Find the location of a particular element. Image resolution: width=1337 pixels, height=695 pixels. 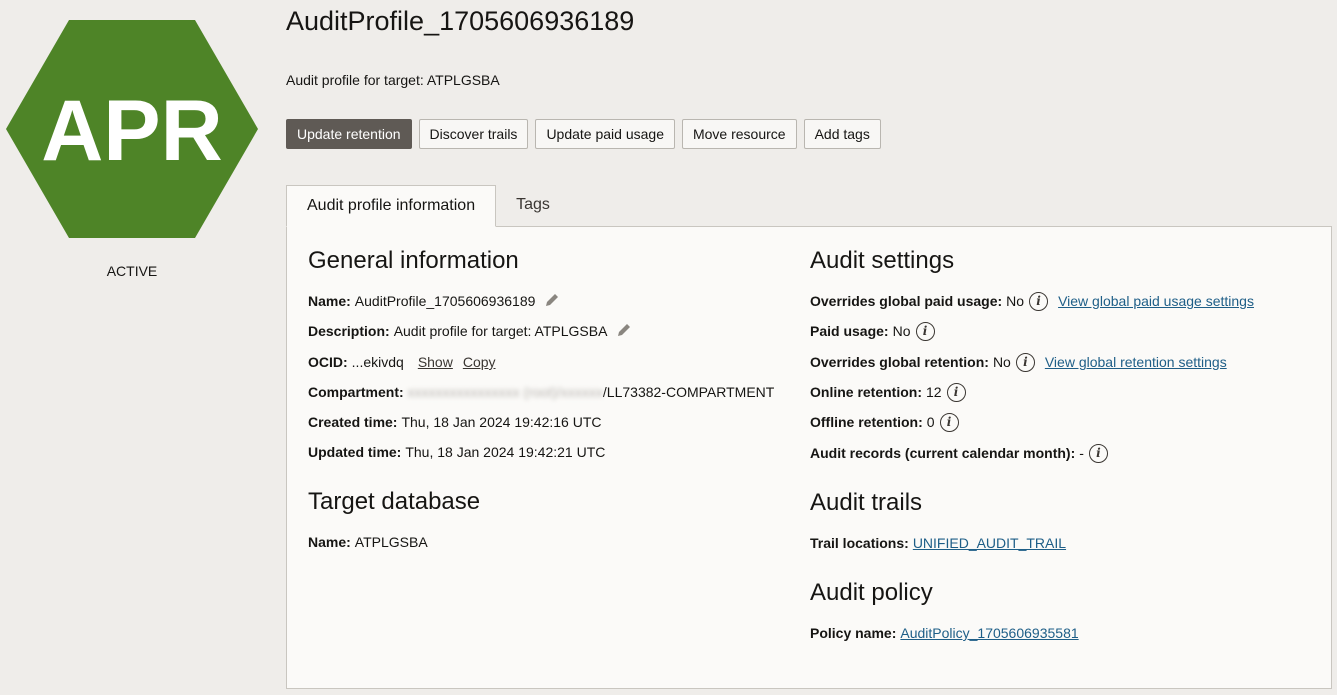

compartment-value: /LL73382-COMPARTMENT is located at coordinates (688, 392).